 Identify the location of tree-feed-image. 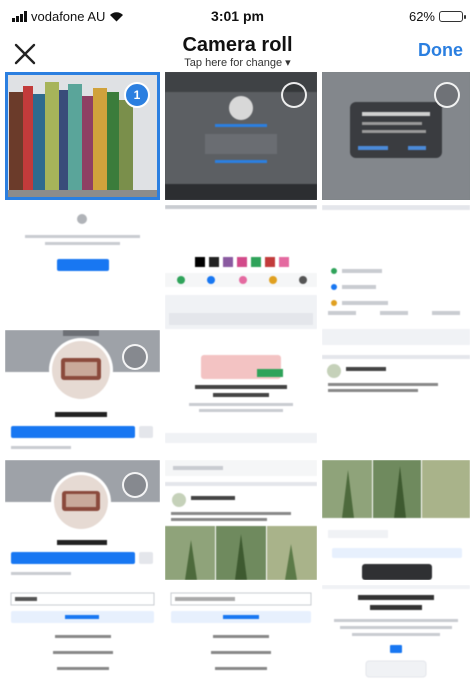
(241, 520).